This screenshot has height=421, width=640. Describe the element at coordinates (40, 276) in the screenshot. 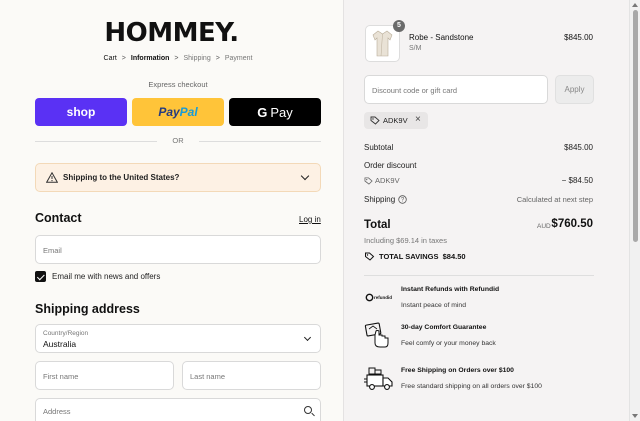

I see `newsletter-checkbox` at that location.